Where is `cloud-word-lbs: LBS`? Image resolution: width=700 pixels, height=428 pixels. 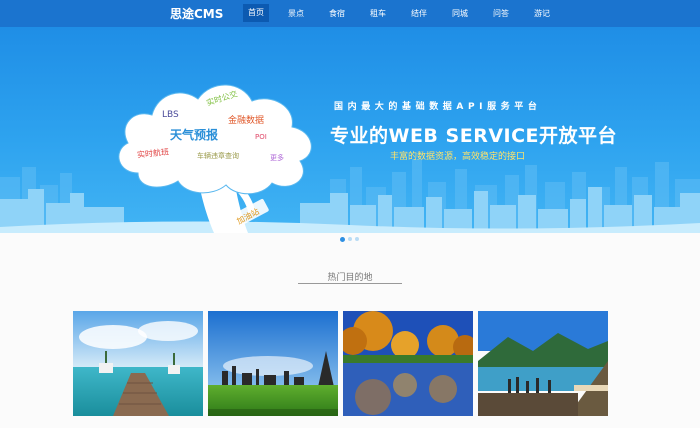
cloud-word-lbs: LBS is located at coordinates (170, 115).